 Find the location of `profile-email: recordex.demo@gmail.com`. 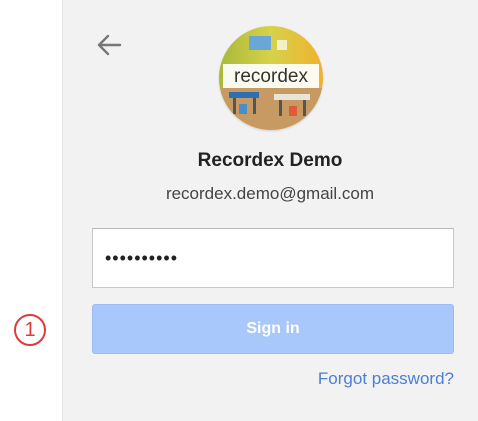

profile-email: recordex.demo@gmail.com is located at coordinates (270, 193).